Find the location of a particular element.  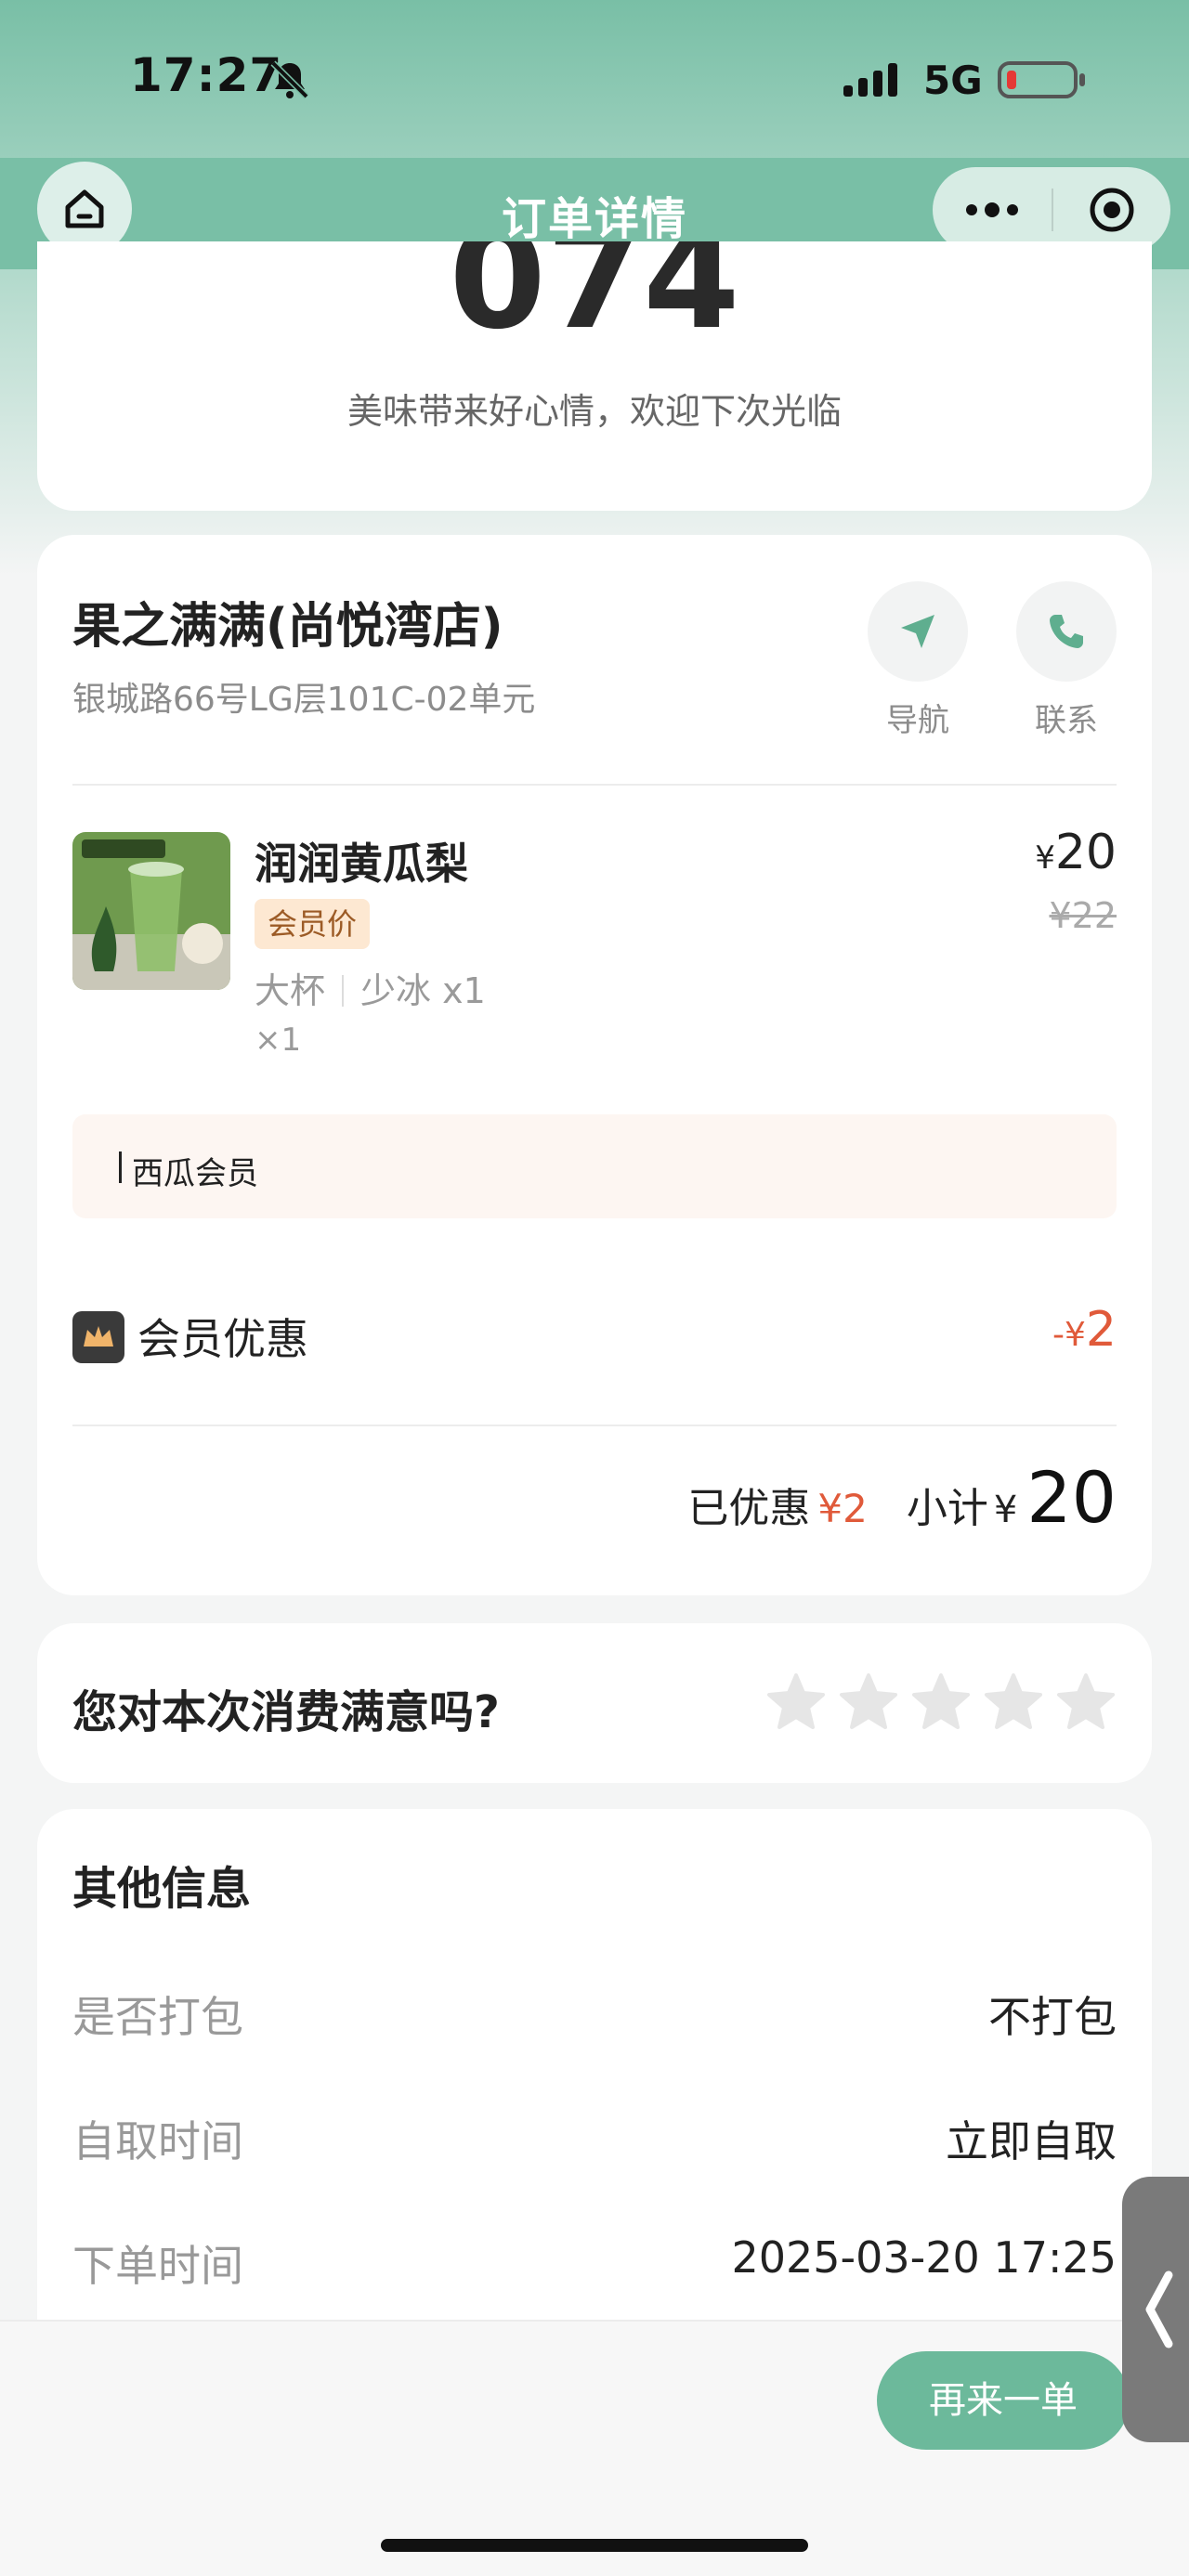

info-key: 自取时间 is located at coordinates (157, 2141).